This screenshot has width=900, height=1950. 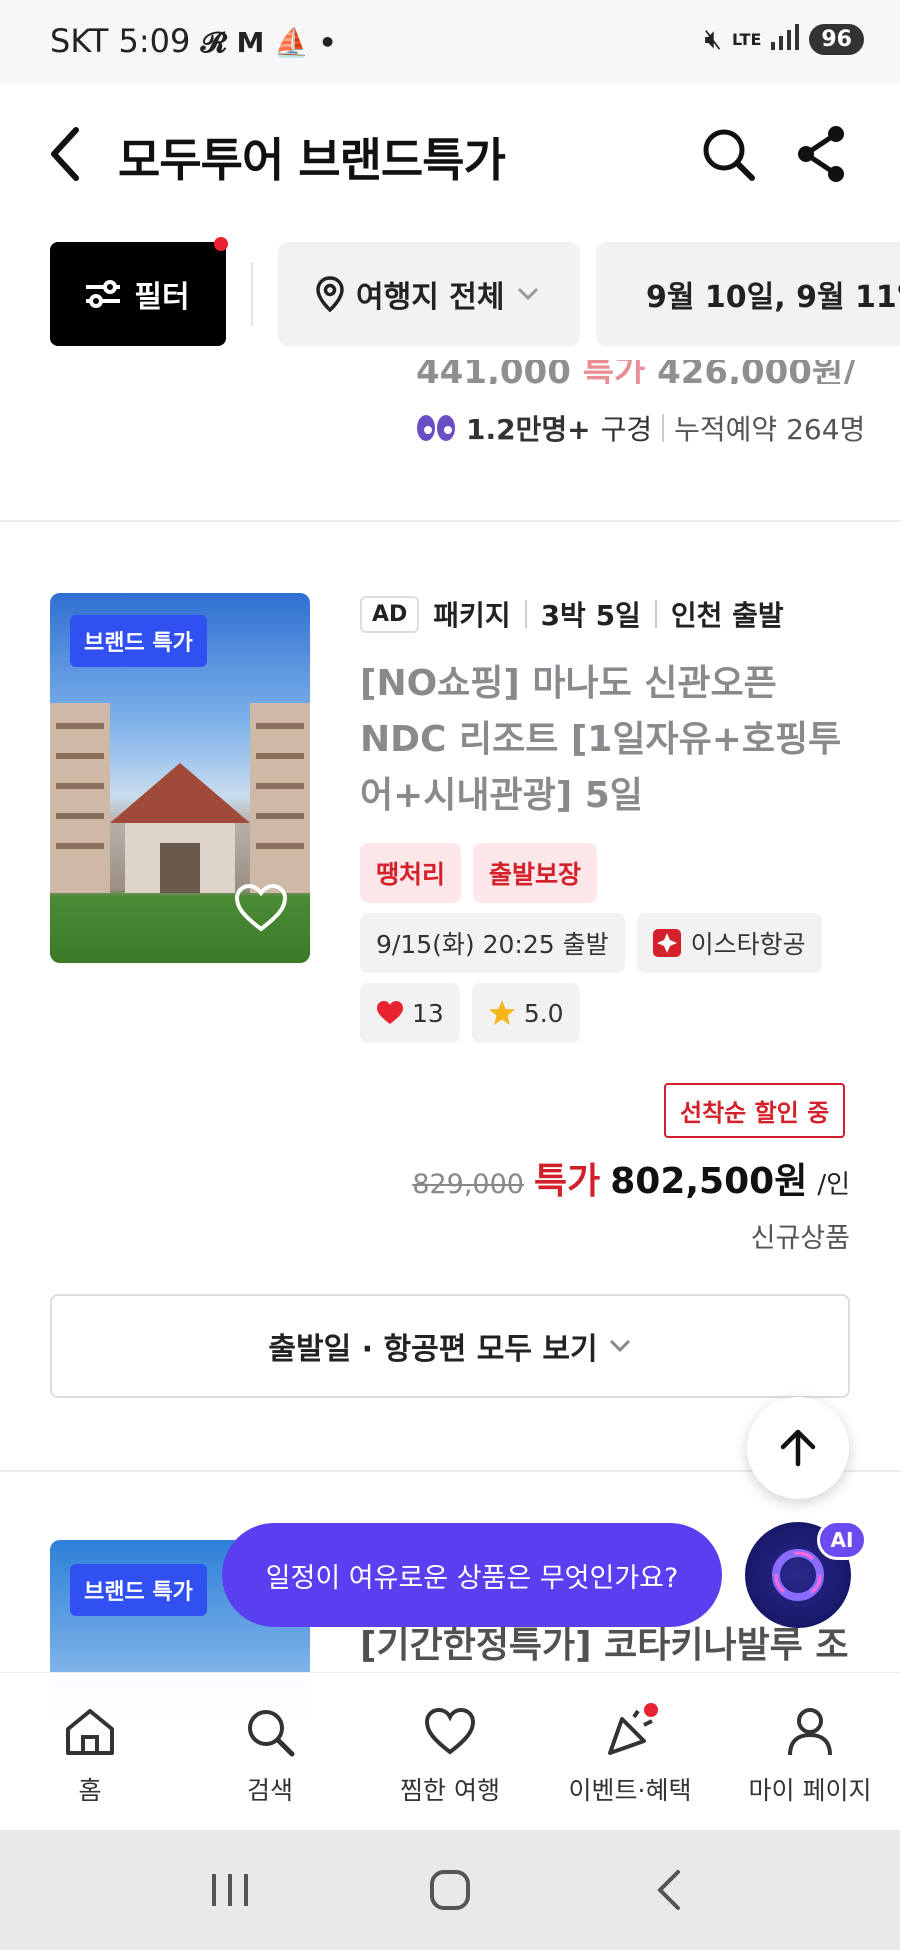 I want to click on price-row: 829,000 특가 802,500원 /인, so click(x=631, y=1178).